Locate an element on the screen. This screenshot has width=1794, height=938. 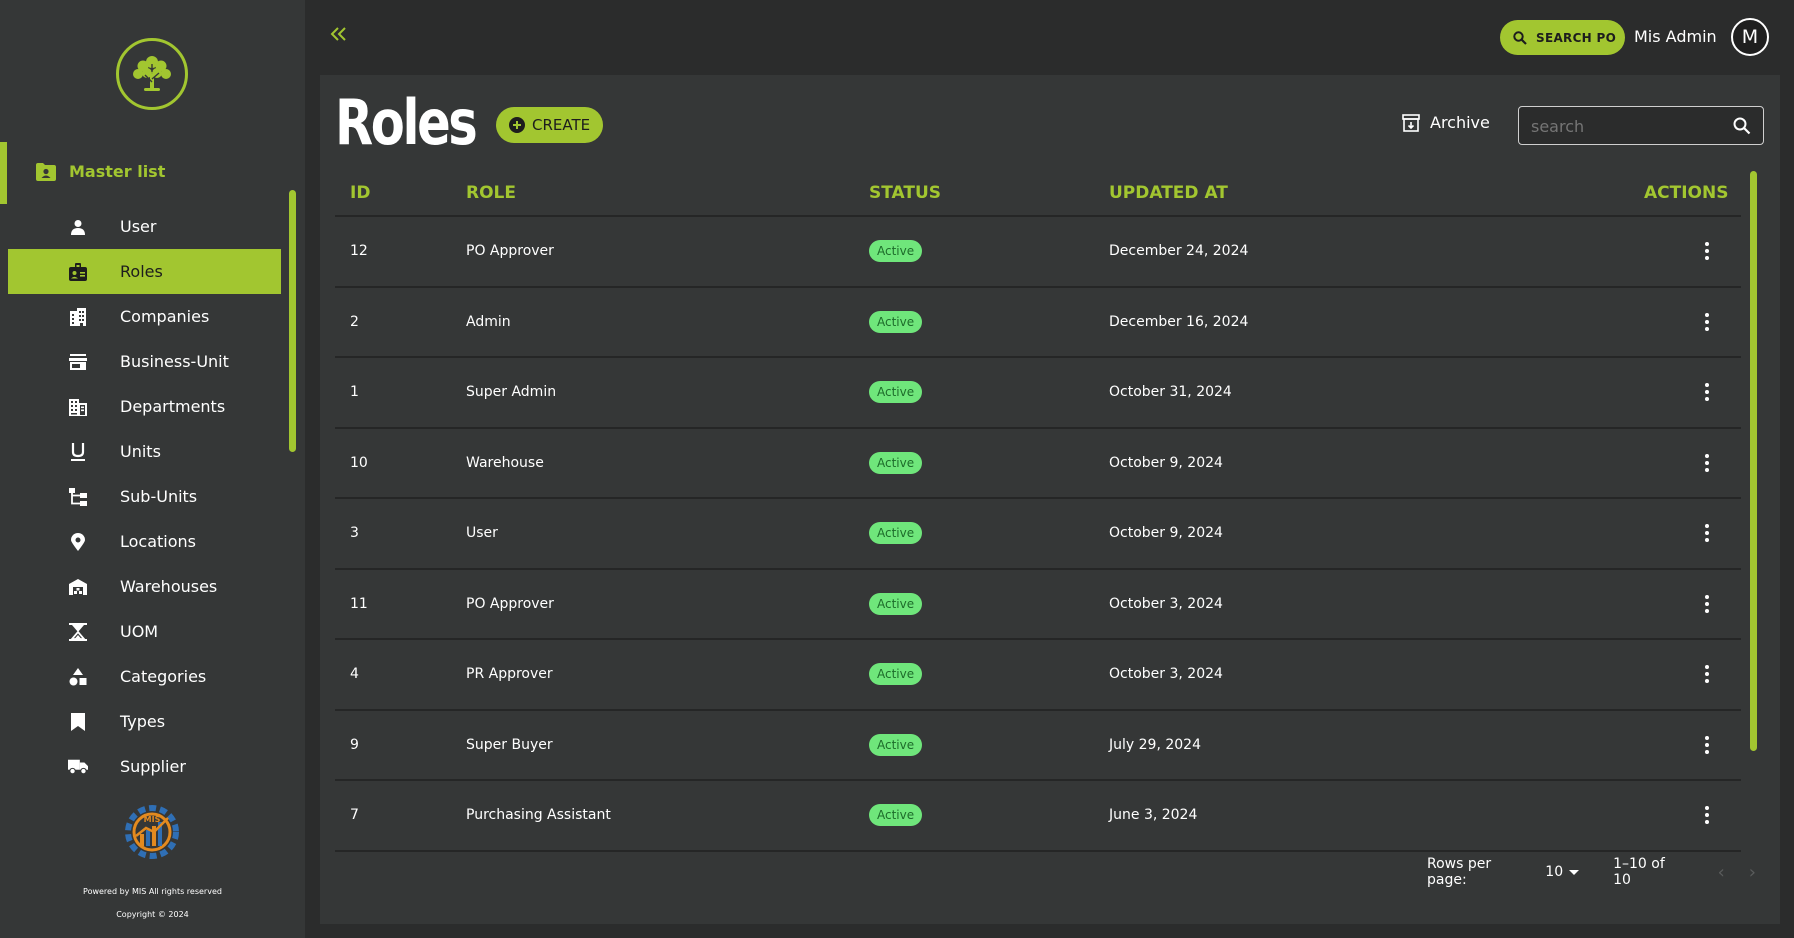
search-input is located at coordinates (1626, 126).